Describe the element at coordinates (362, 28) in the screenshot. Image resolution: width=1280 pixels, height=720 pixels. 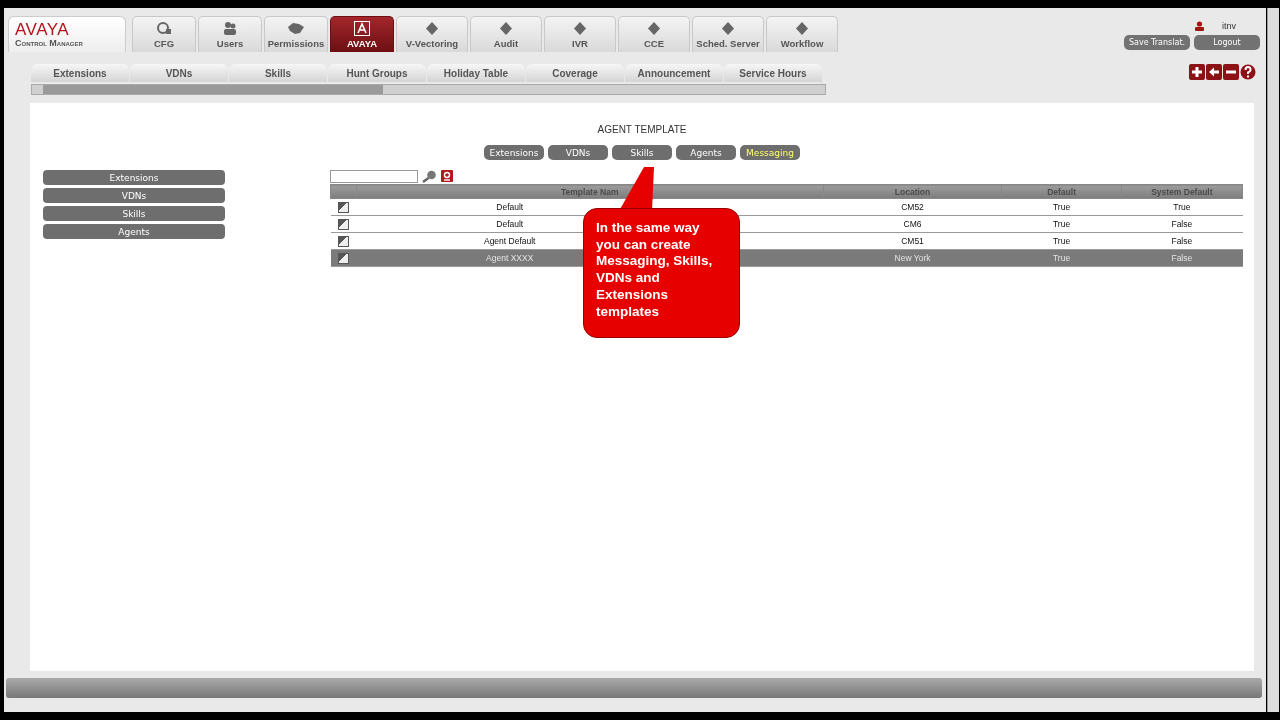
I see `letter-tile-icon` at that location.